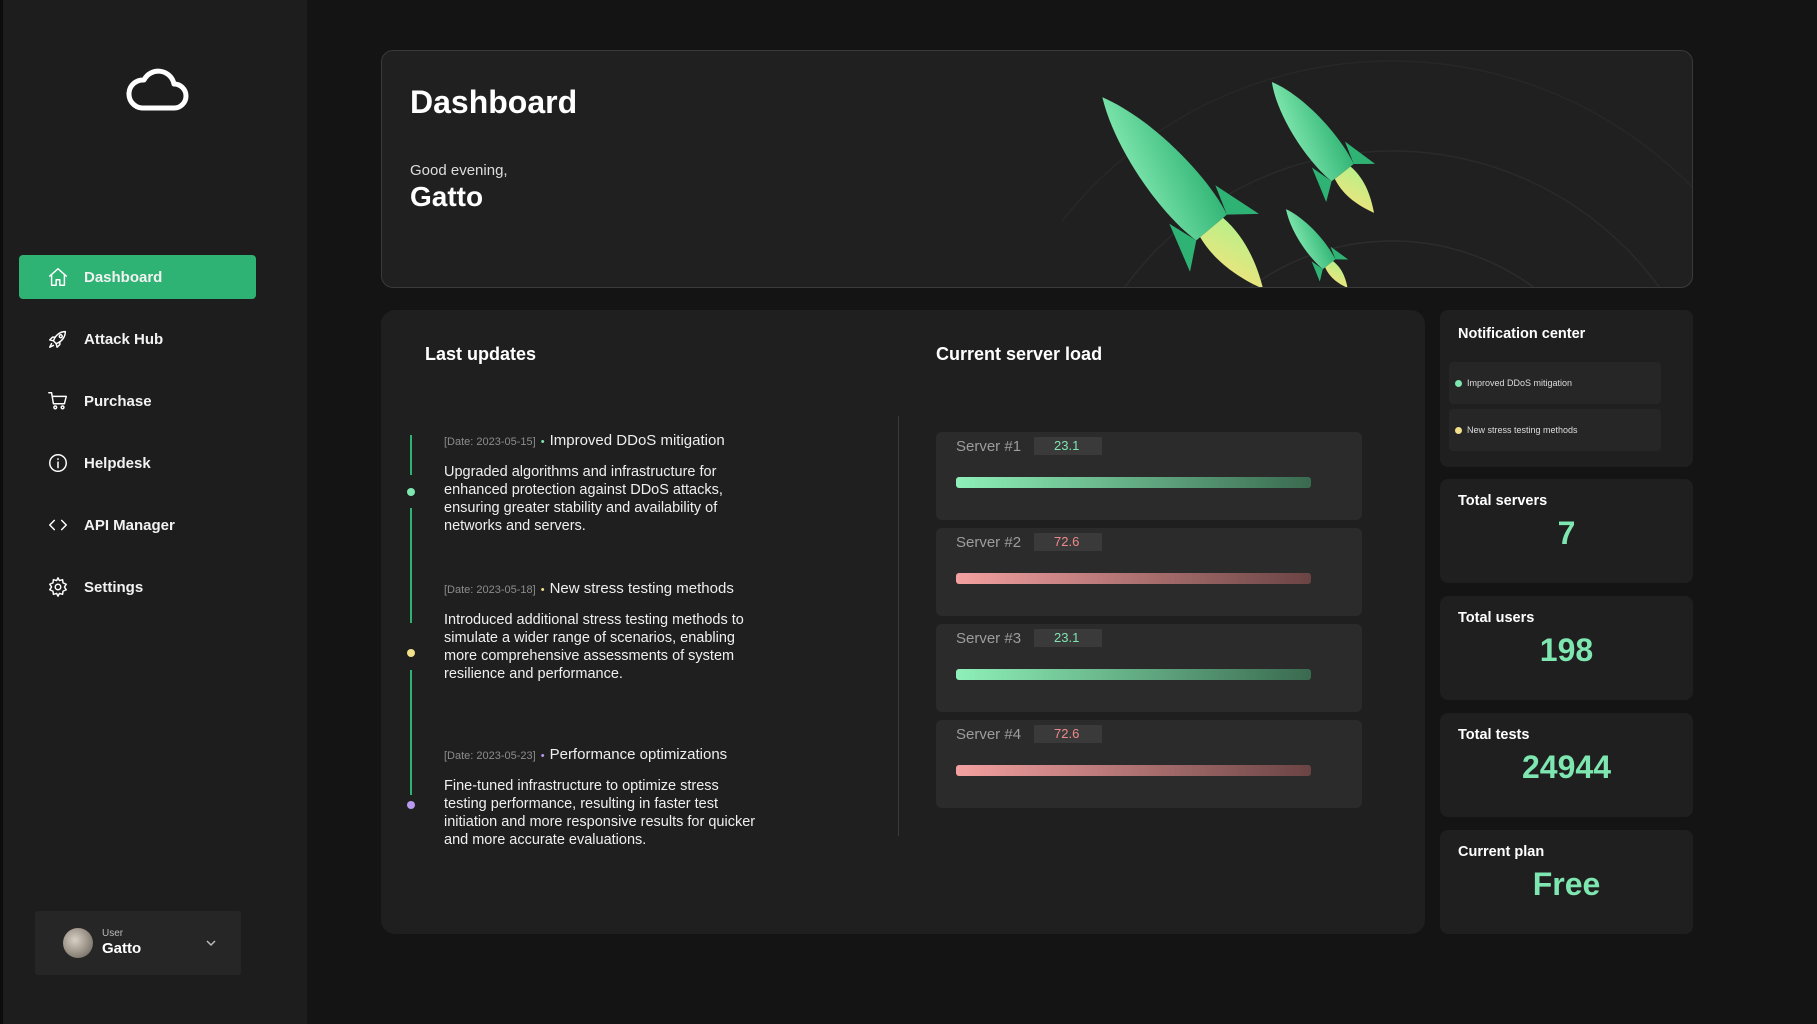 This screenshot has height=1024, width=1817. What do you see at coordinates (638, 754) in the screenshot?
I see `update-title: Performance optimizations` at bounding box center [638, 754].